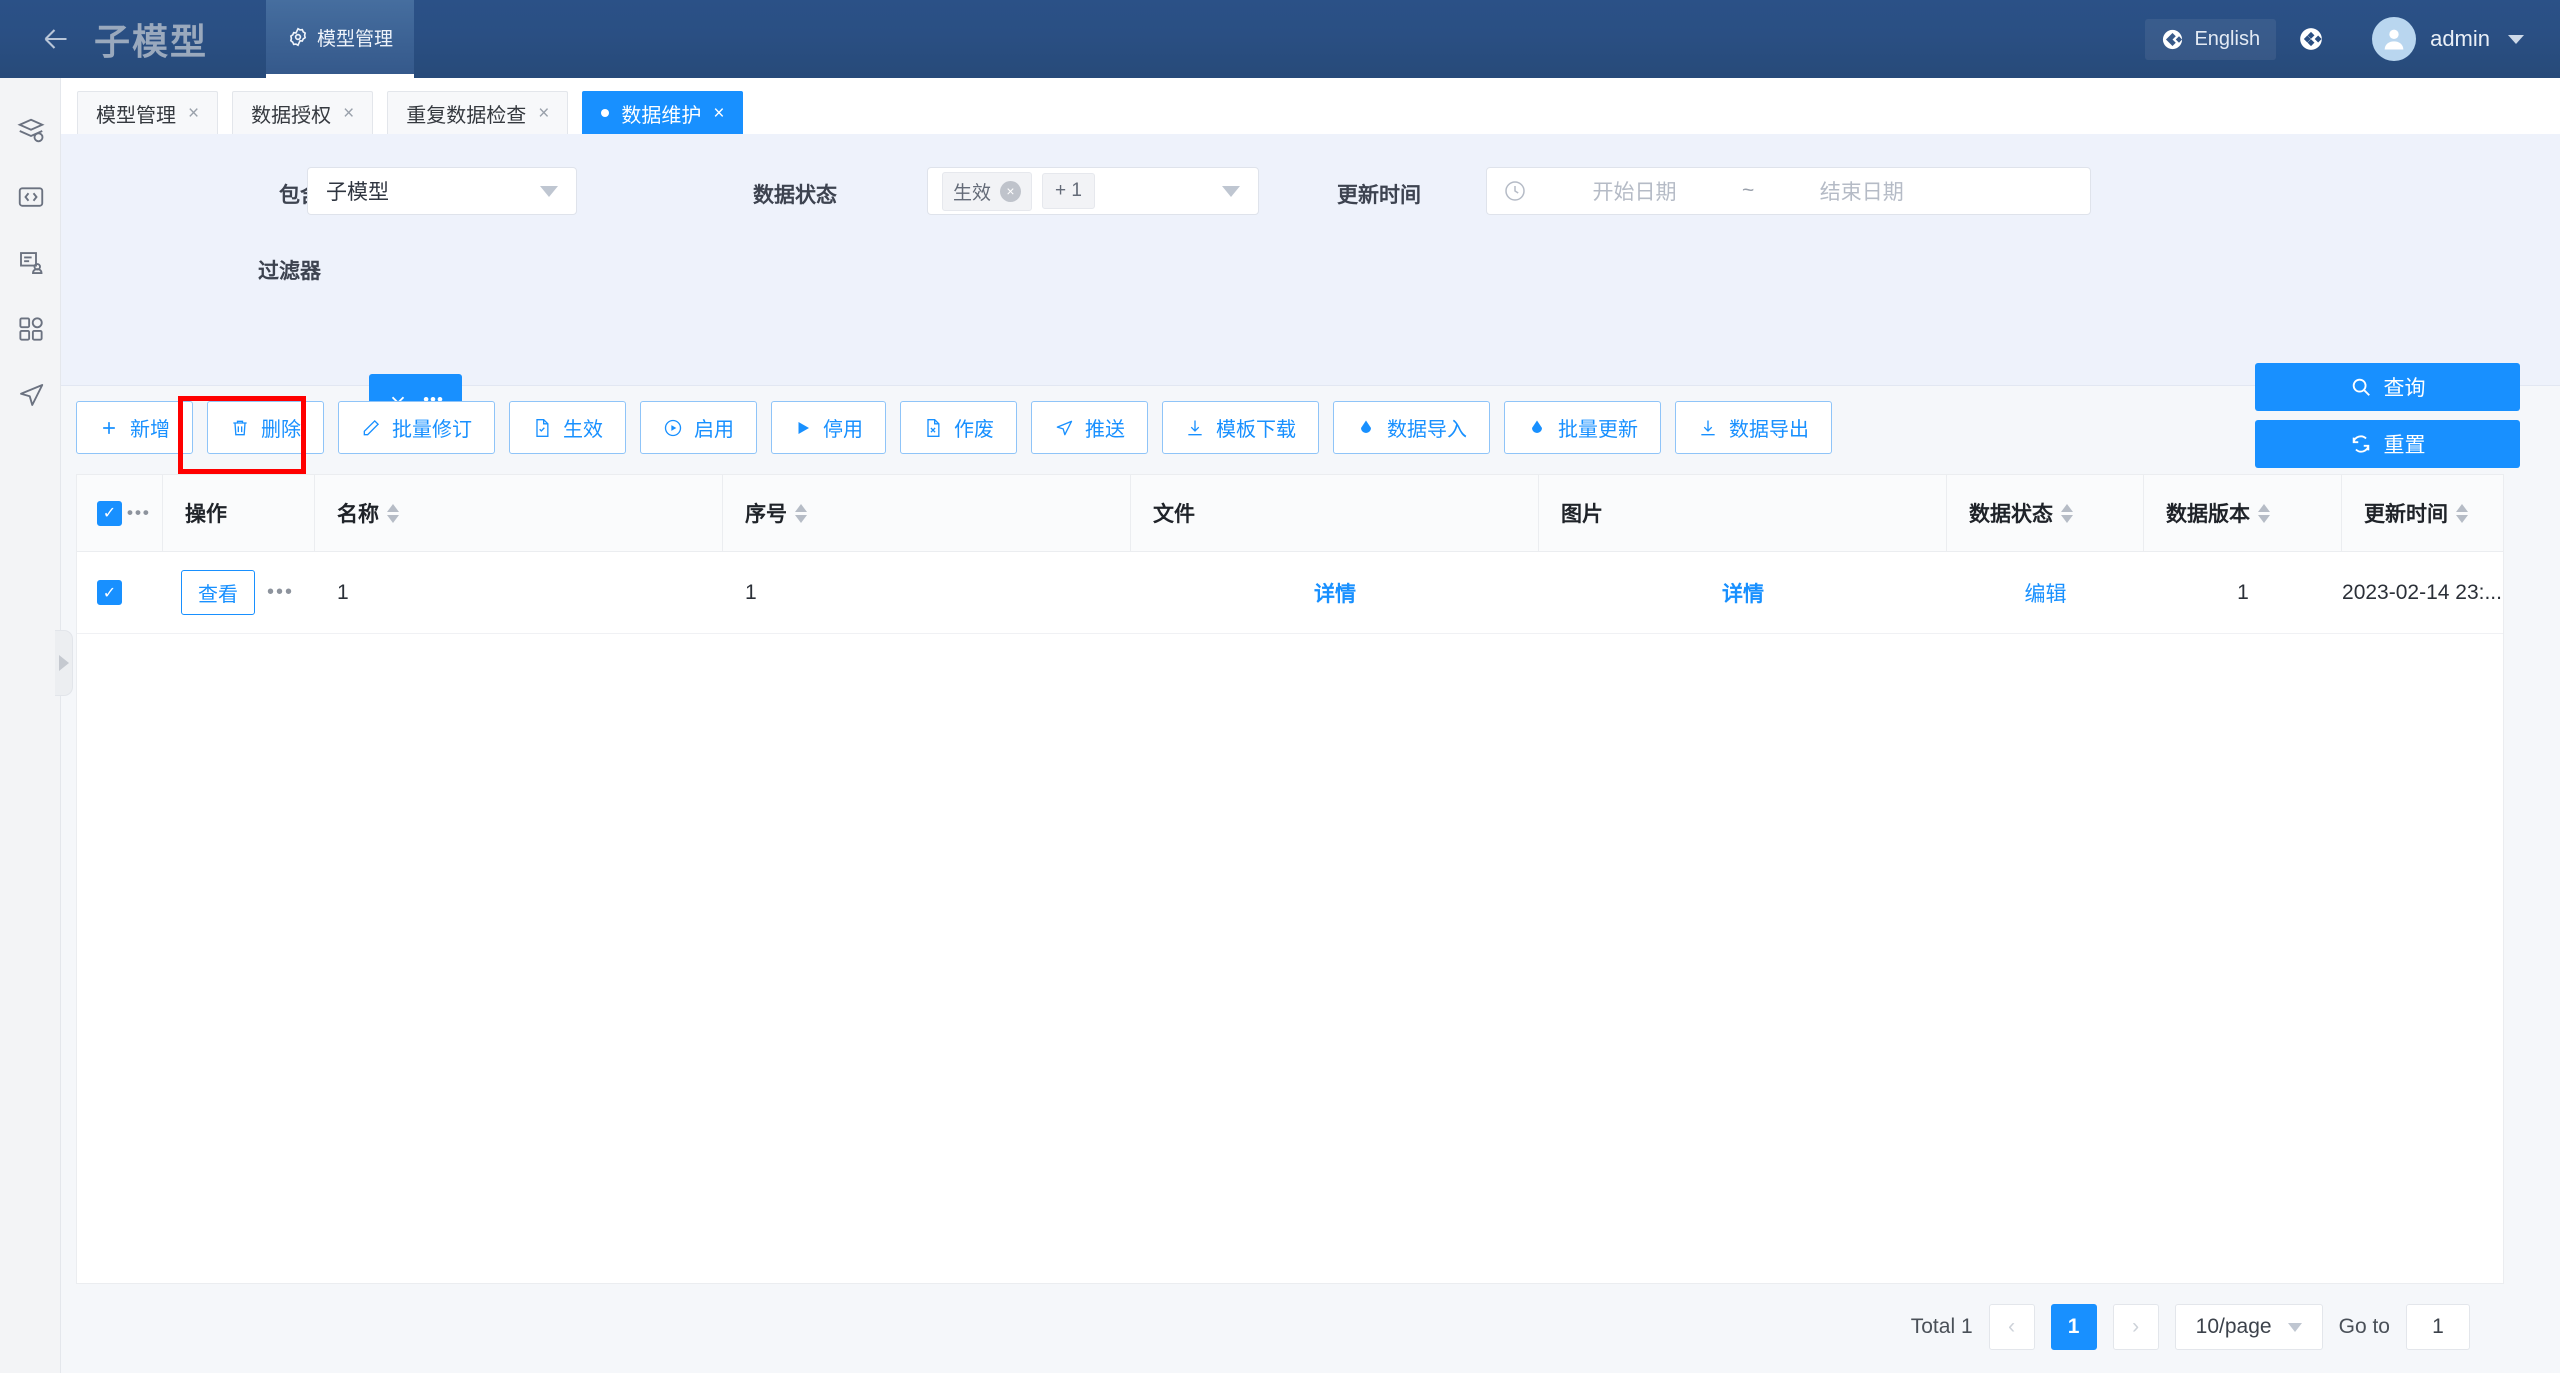 The height and width of the screenshot is (1373, 2560). Describe the element at coordinates (148, 112) in the screenshot. I see `tab-model-management: 模型管理 ×` at that location.